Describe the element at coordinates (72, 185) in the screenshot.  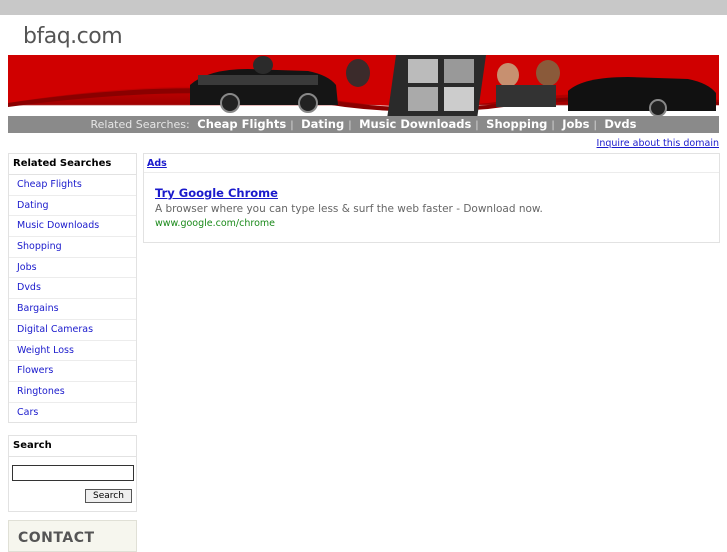
I see `sidebar-item-cheap-flights: Cheap Flights` at that location.